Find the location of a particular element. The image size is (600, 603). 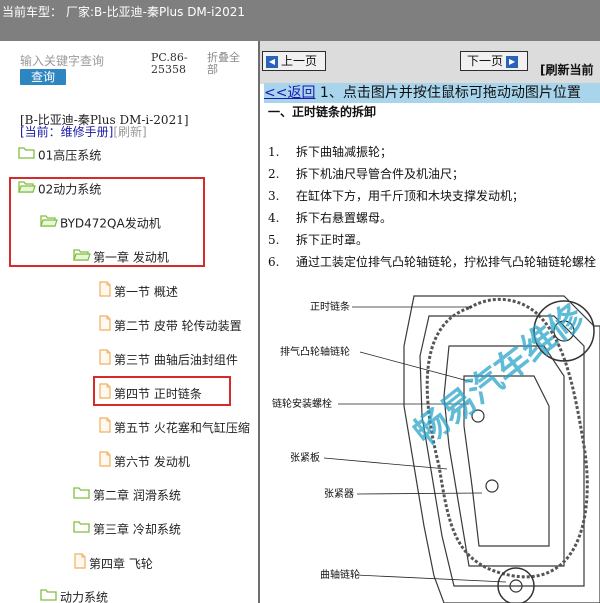

tree-item-engine: 第六节 发动机 is located at coordinates (144, 461).